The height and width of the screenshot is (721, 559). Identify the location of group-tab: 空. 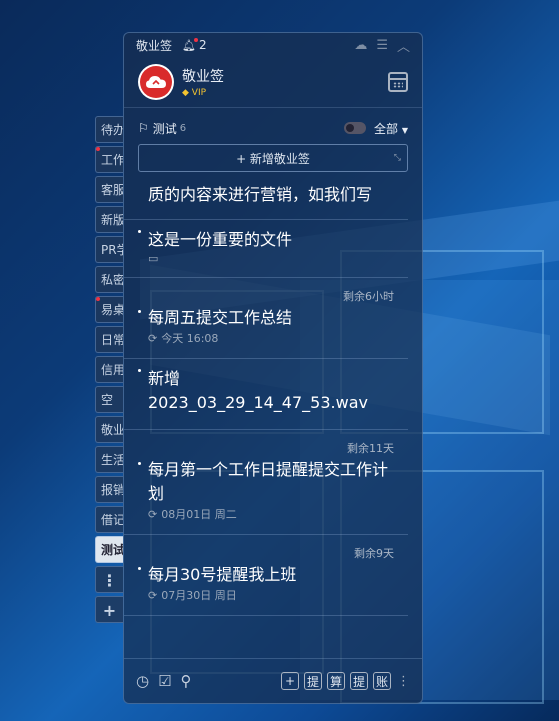
(109, 399).